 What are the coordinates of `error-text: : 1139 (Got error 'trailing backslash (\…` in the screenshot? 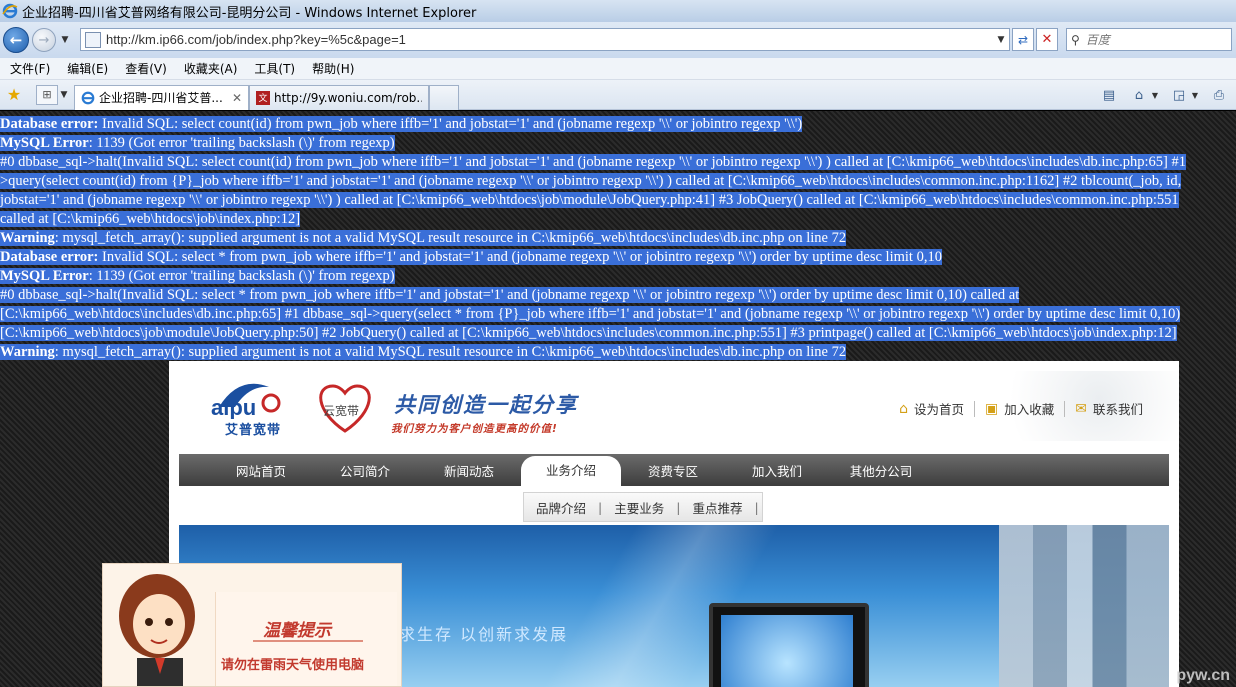 It's located at (241, 143).